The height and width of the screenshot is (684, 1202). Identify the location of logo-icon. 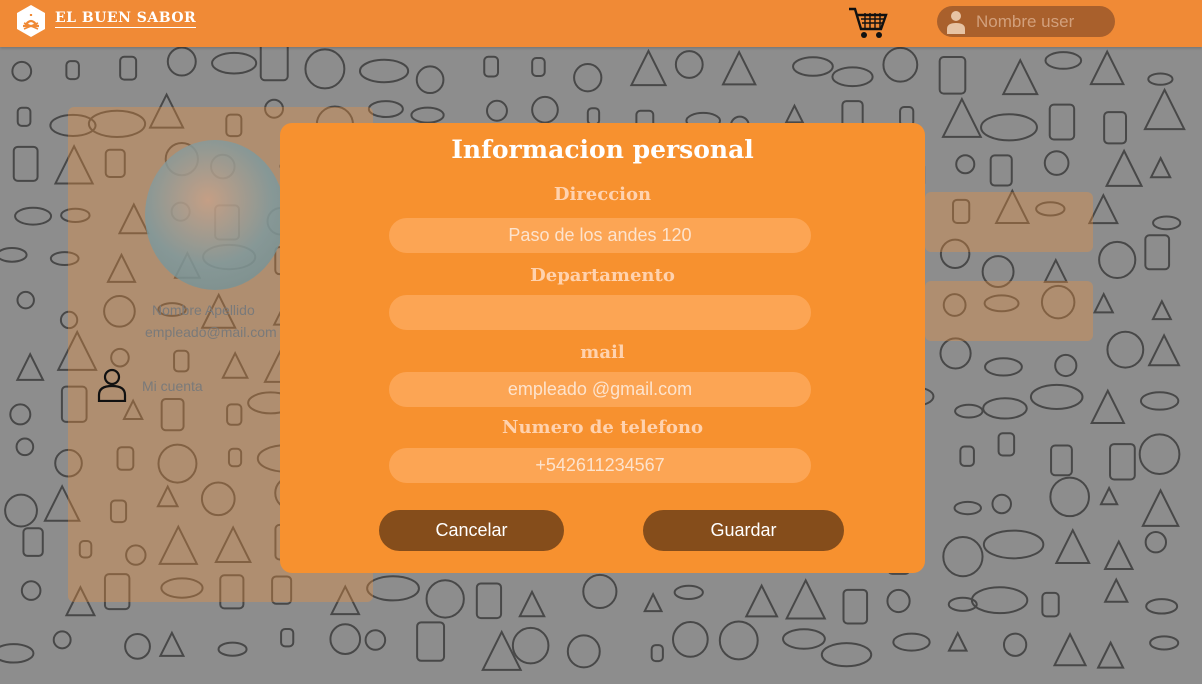
(31, 21).